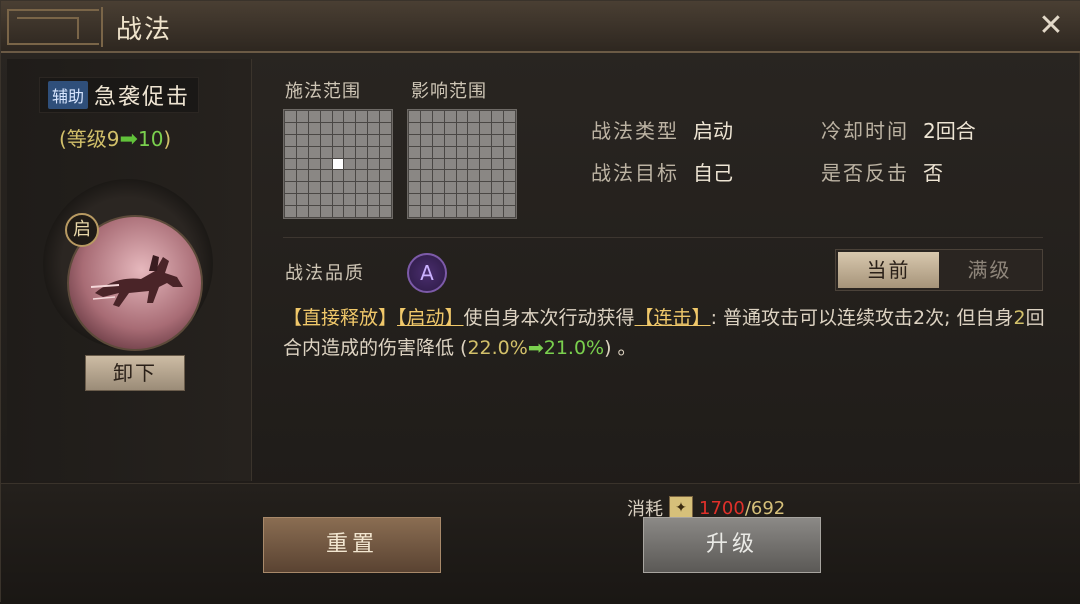 The width and height of the screenshot is (1080, 604). What do you see at coordinates (430, 318) in the screenshot?
I see `desc-start-tag: 【启动】` at bounding box center [430, 318].